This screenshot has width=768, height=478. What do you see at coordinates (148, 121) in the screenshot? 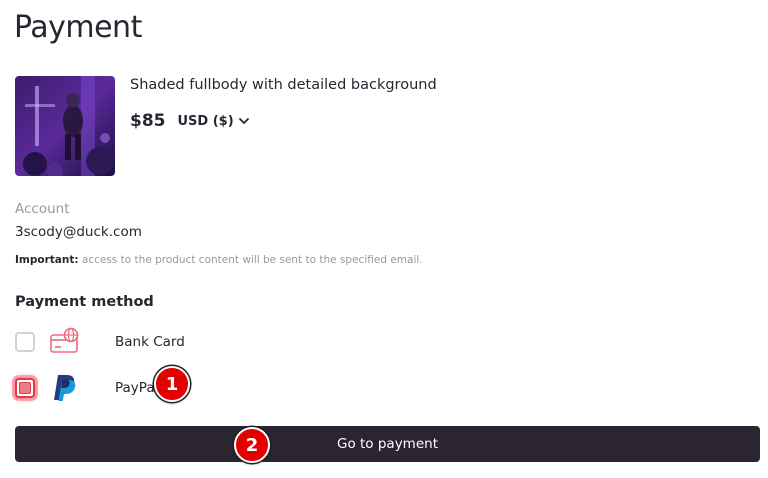
I see `product-price: $85` at bounding box center [148, 121].